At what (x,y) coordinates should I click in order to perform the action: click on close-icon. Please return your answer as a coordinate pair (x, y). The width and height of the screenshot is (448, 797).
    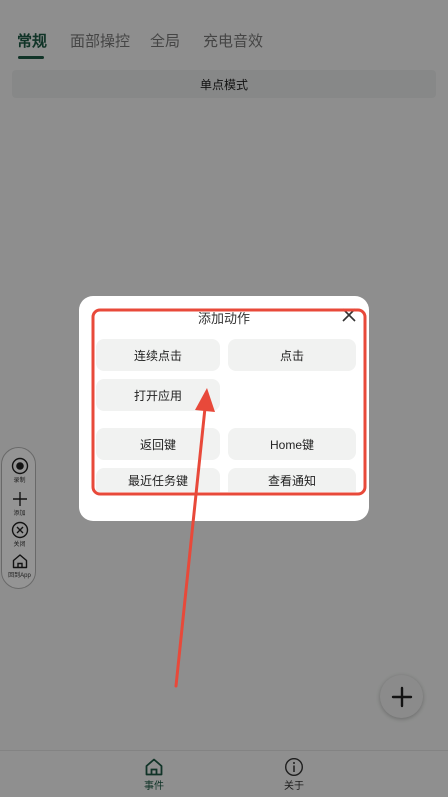
    Looking at the image, I should click on (349, 315).